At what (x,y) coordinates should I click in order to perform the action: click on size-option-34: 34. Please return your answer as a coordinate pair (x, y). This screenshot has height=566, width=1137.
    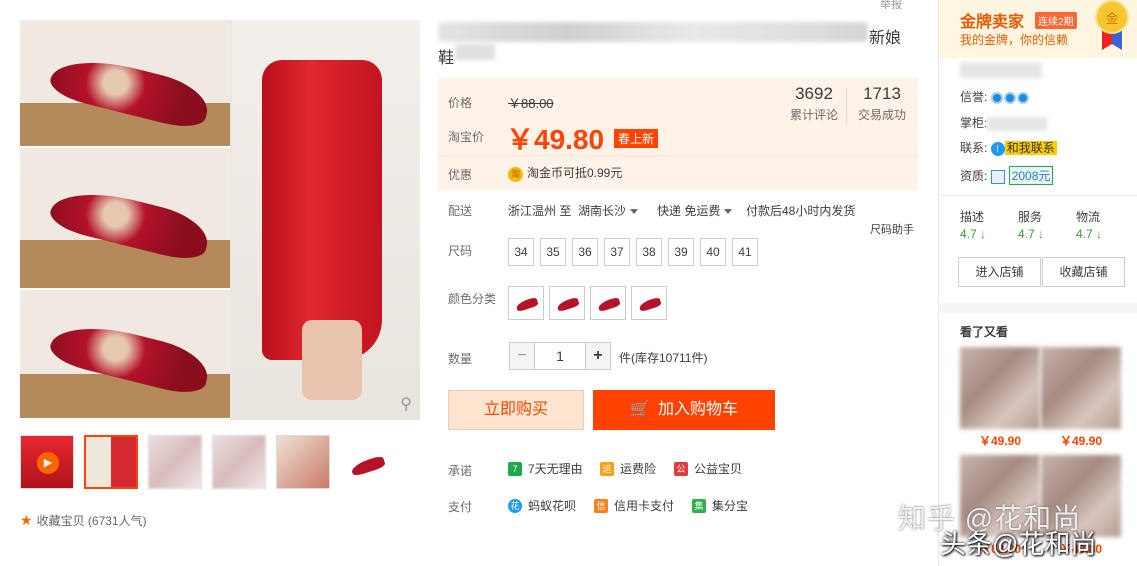
    Looking at the image, I should click on (521, 252).